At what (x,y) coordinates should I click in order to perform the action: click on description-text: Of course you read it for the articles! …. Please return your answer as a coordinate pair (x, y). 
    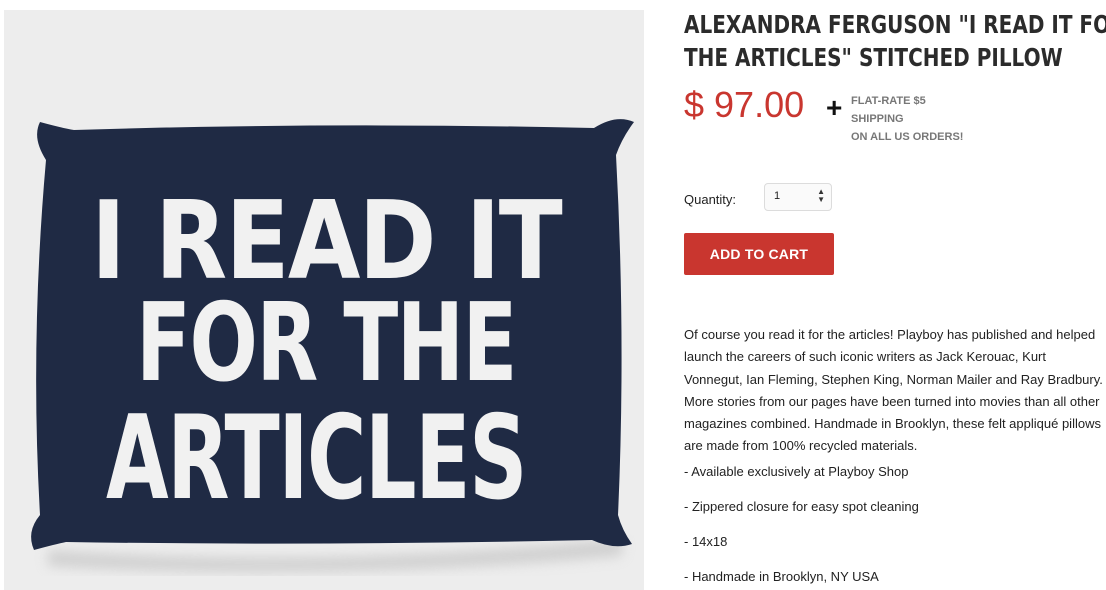
    Looking at the image, I should click on (893, 390).